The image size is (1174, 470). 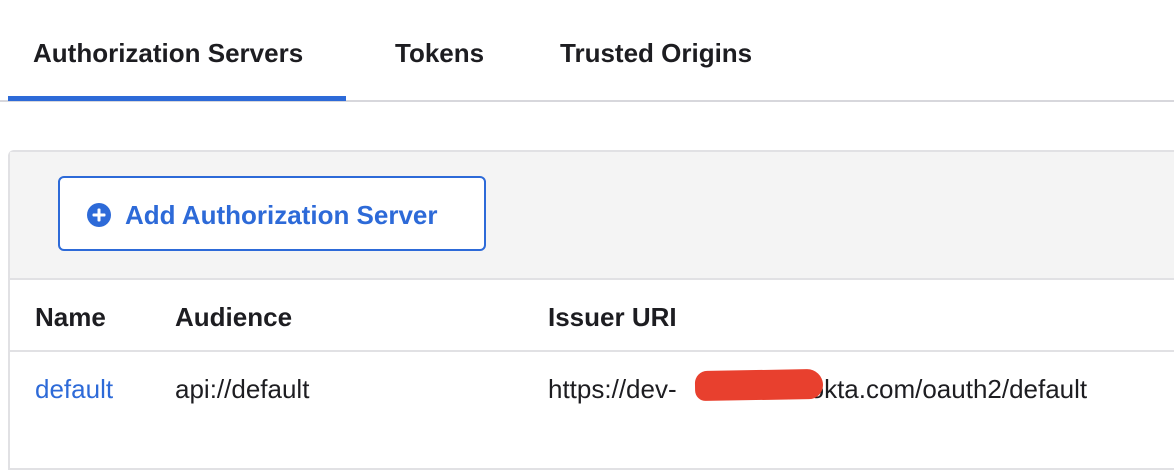 I want to click on issuer-uri-suffix: okta.com/oauth2/default, so click(x=948, y=389).